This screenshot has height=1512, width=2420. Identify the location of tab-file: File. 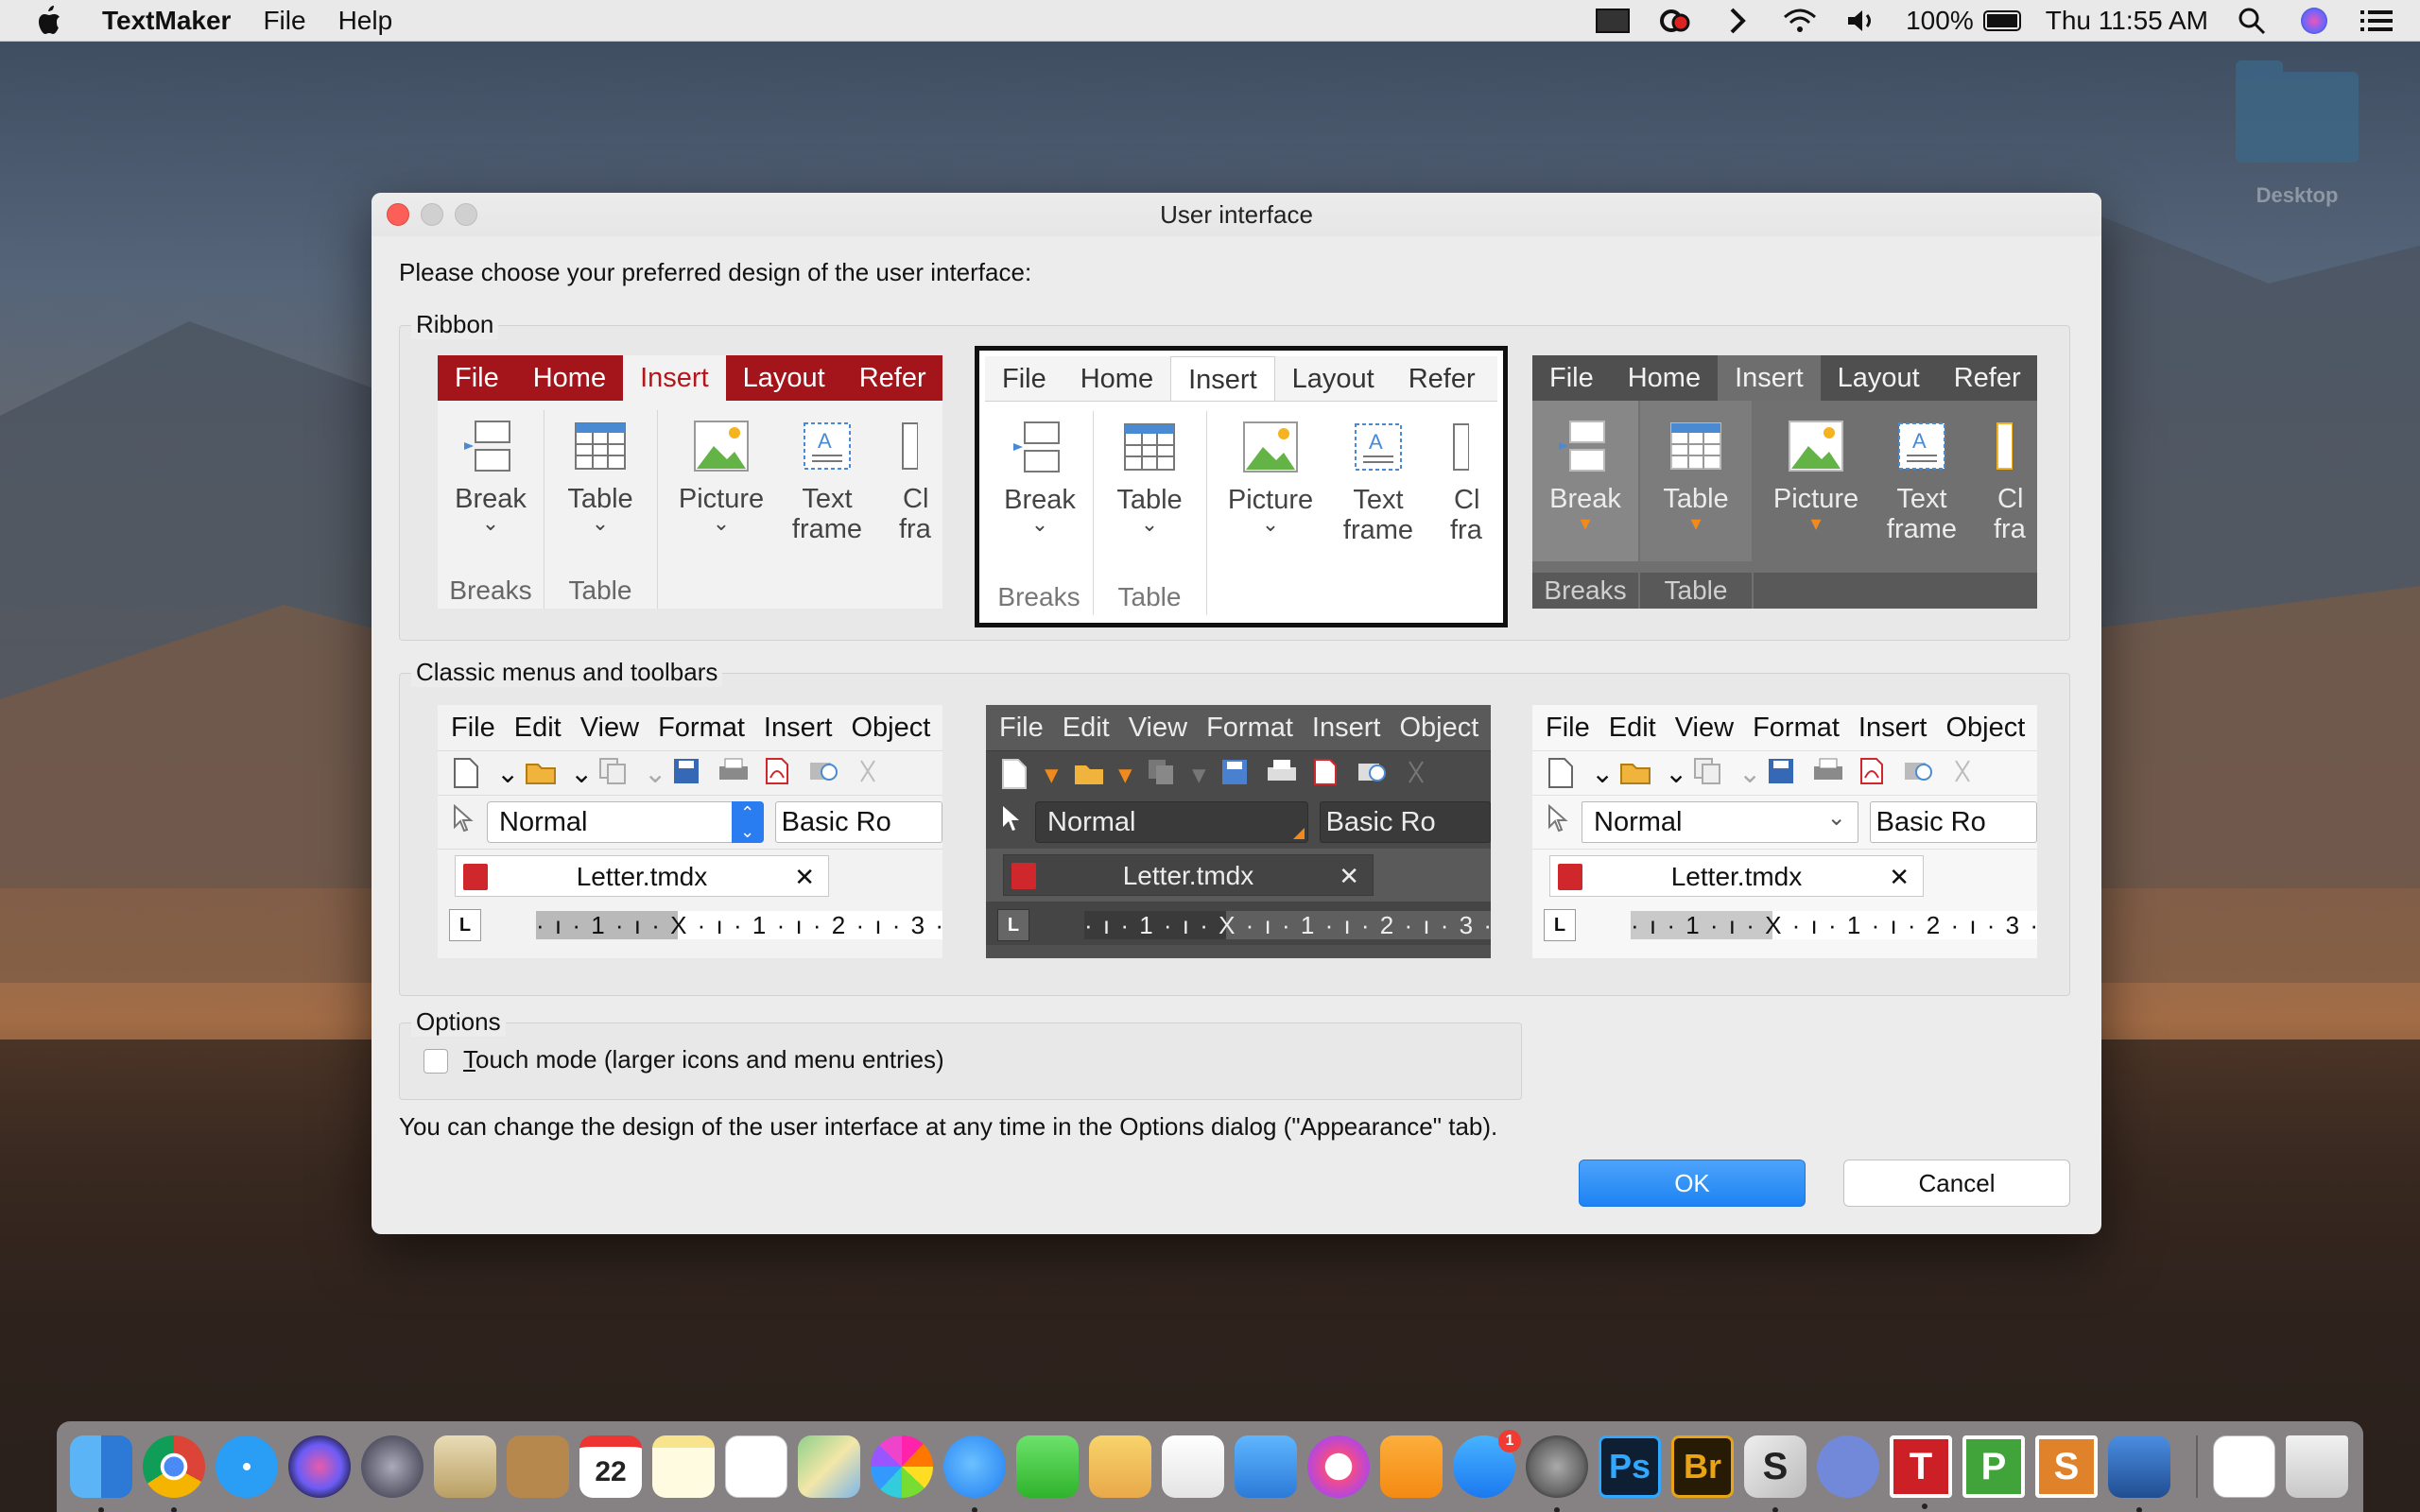
(1024, 379).